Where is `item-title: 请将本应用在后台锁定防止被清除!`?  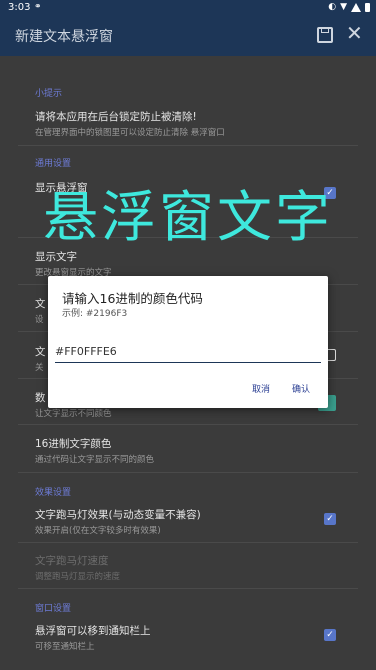
item-title: 请将本应用在后台锁定防止被清除! is located at coordinates (116, 117).